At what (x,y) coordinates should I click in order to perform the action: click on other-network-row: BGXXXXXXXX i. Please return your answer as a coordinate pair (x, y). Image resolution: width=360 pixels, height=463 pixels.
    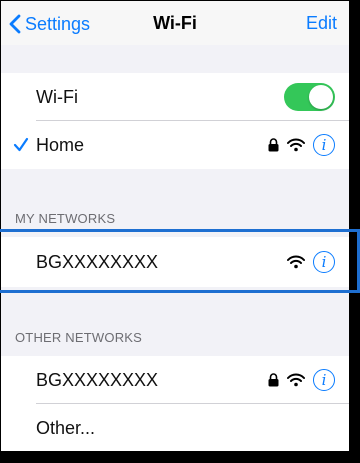
    Looking at the image, I should click on (175, 380).